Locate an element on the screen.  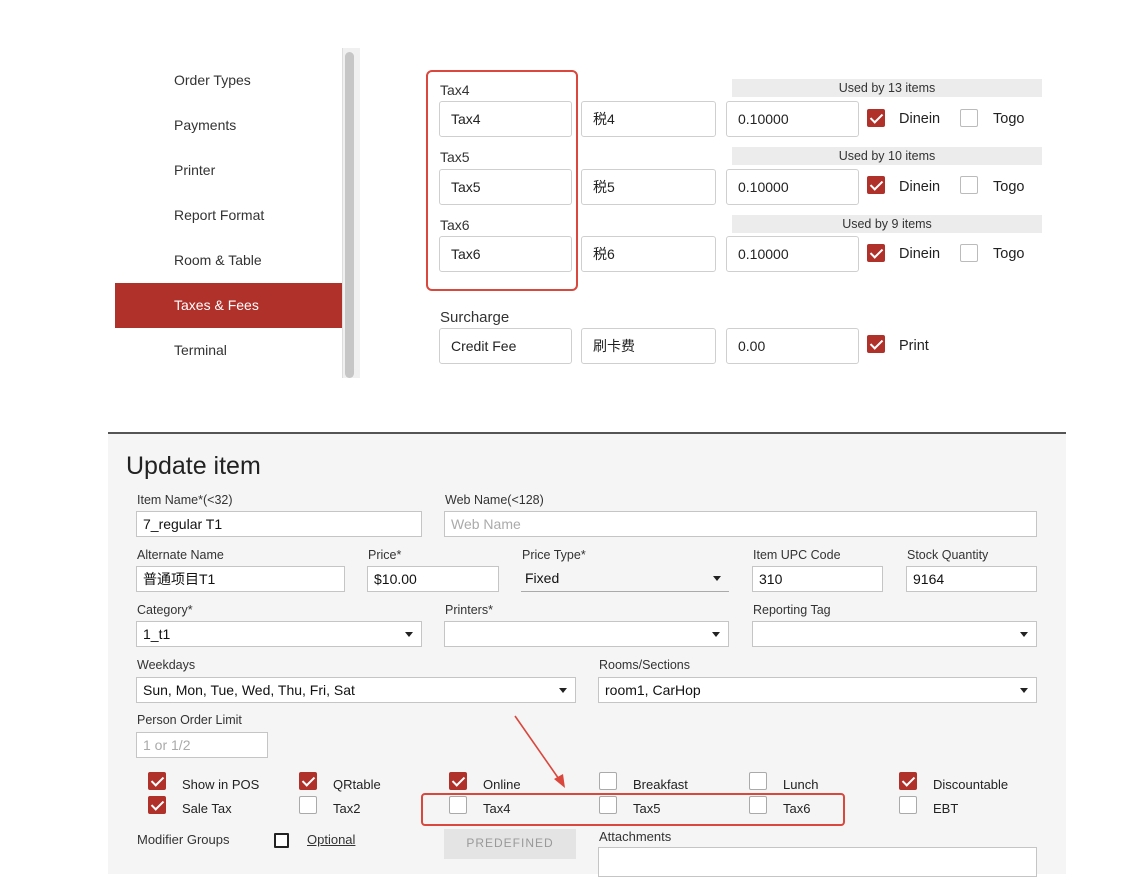
tax5-used-count: Used by 10 items is located at coordinates (887, 156).